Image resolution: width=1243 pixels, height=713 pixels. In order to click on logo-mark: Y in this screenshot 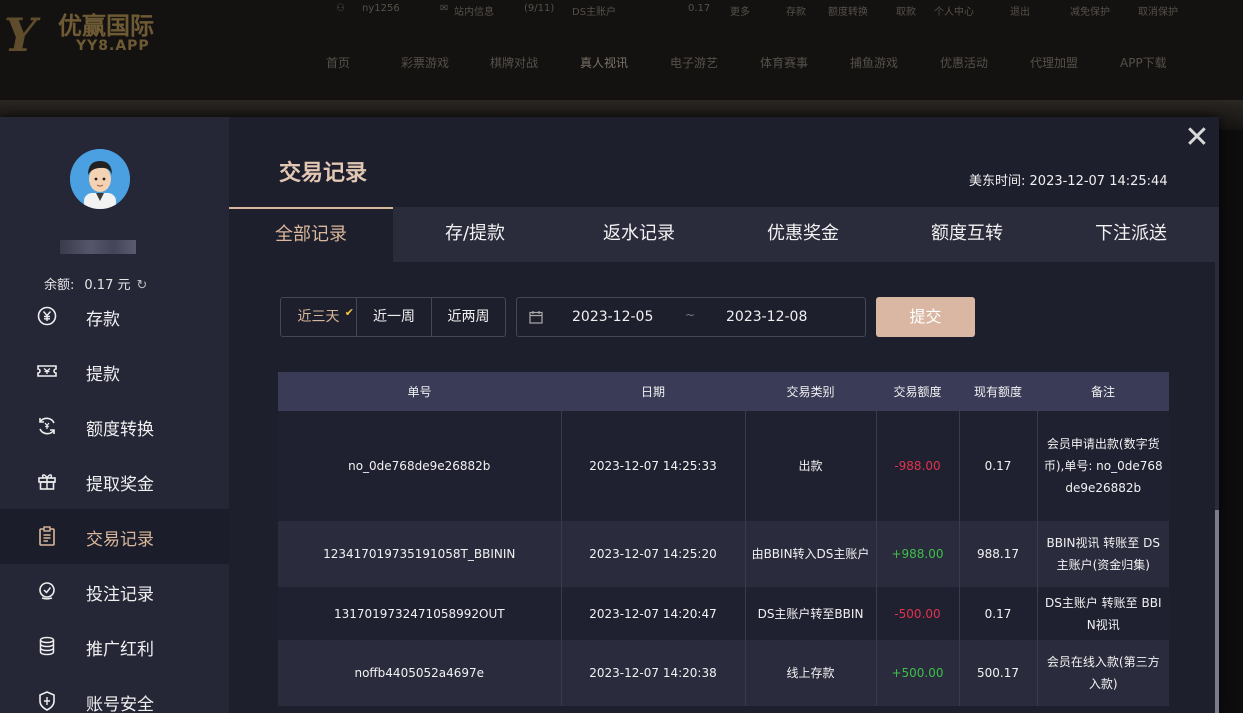, I will do `click(20, 35)`.